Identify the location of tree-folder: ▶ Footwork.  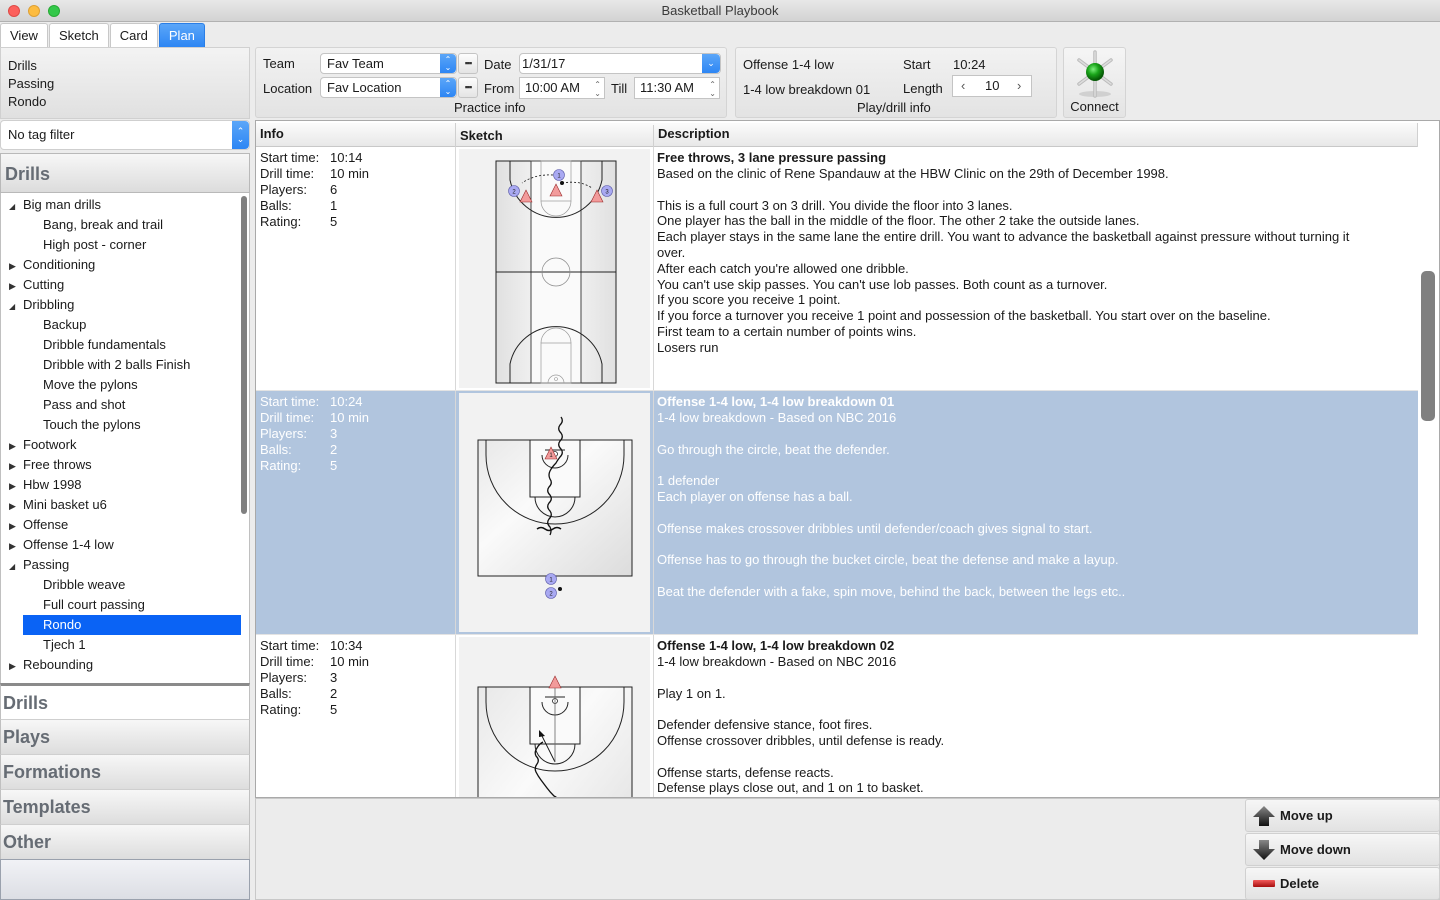
(42, 445).